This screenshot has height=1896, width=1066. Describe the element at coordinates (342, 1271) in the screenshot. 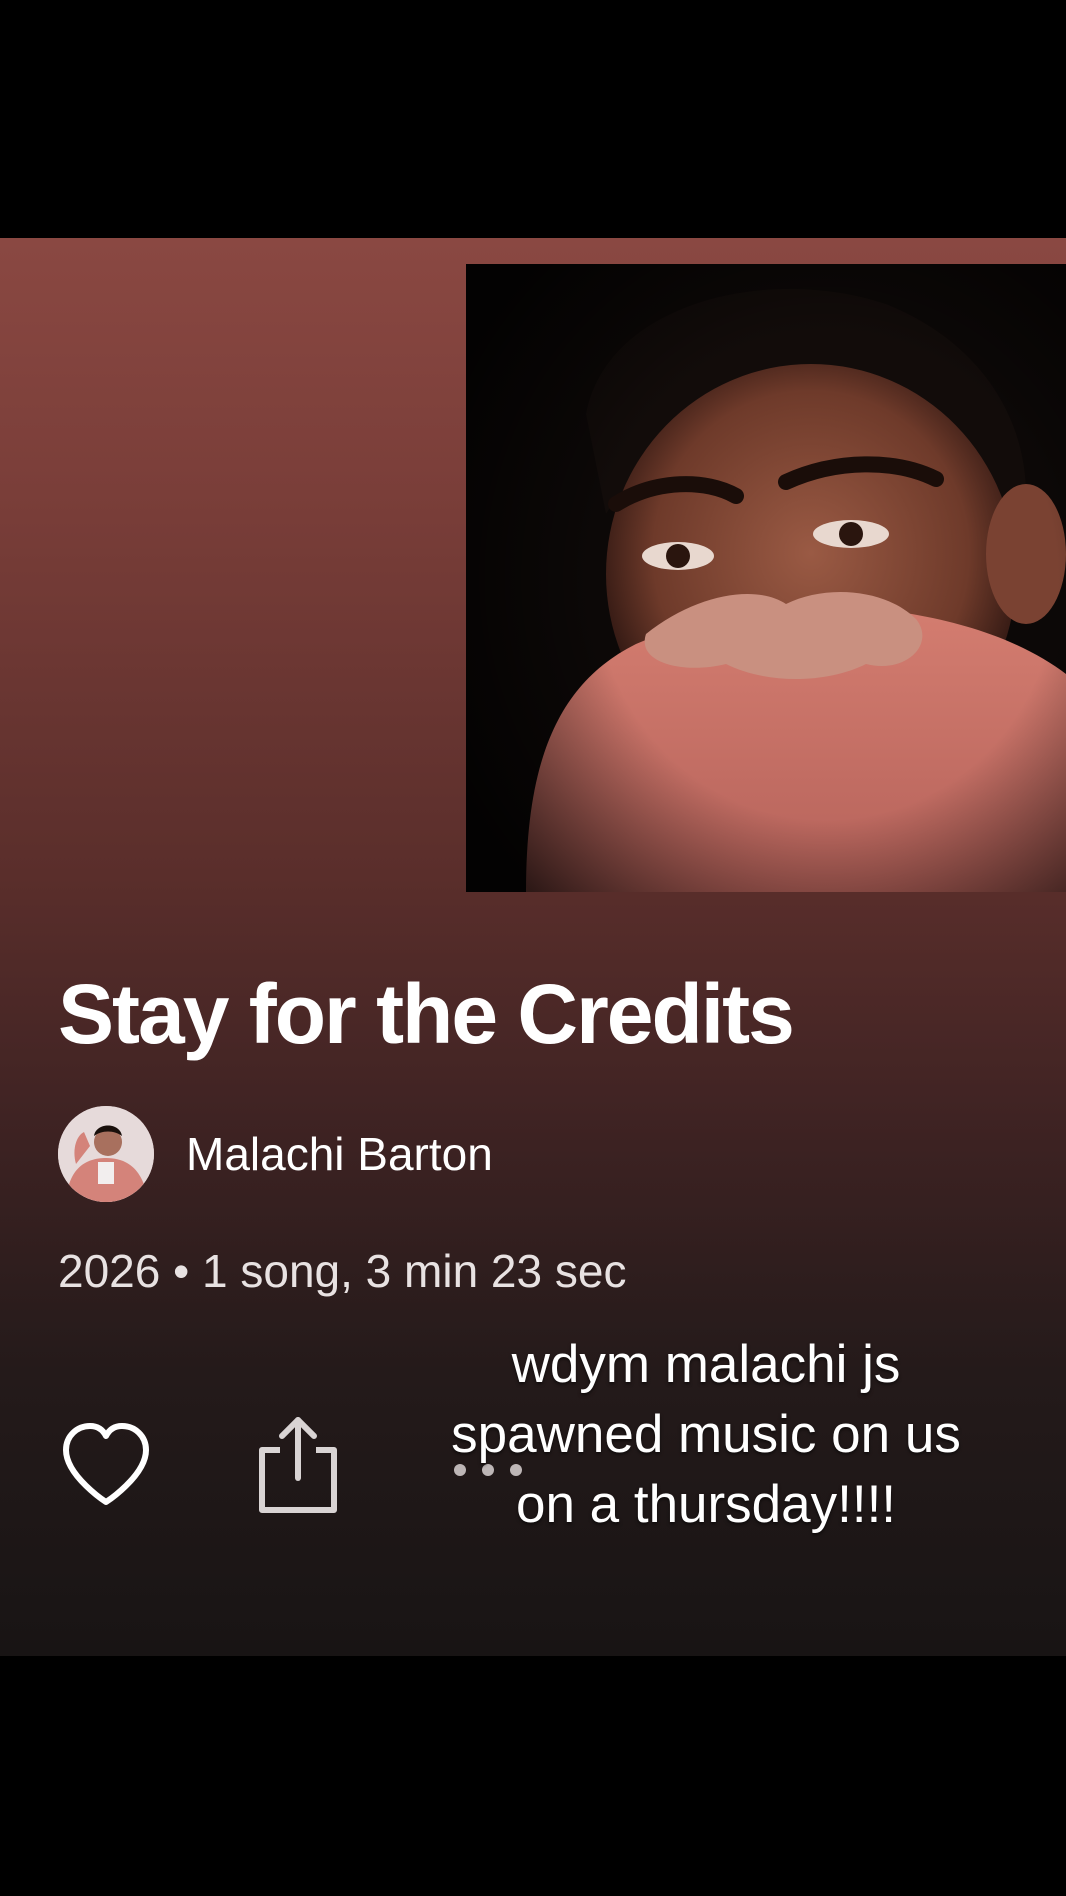

I see `release-info: 2026 • 1 song, 3 min 23 sec` at that location.